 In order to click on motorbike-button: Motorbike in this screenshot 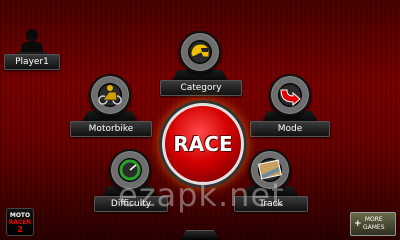, I will do `click(111, 129)`.